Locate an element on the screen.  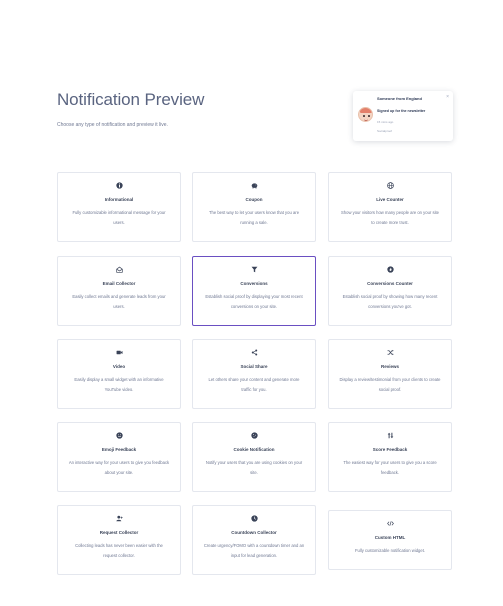
card-title: Custom HTML is located at coordinates (390, 537).